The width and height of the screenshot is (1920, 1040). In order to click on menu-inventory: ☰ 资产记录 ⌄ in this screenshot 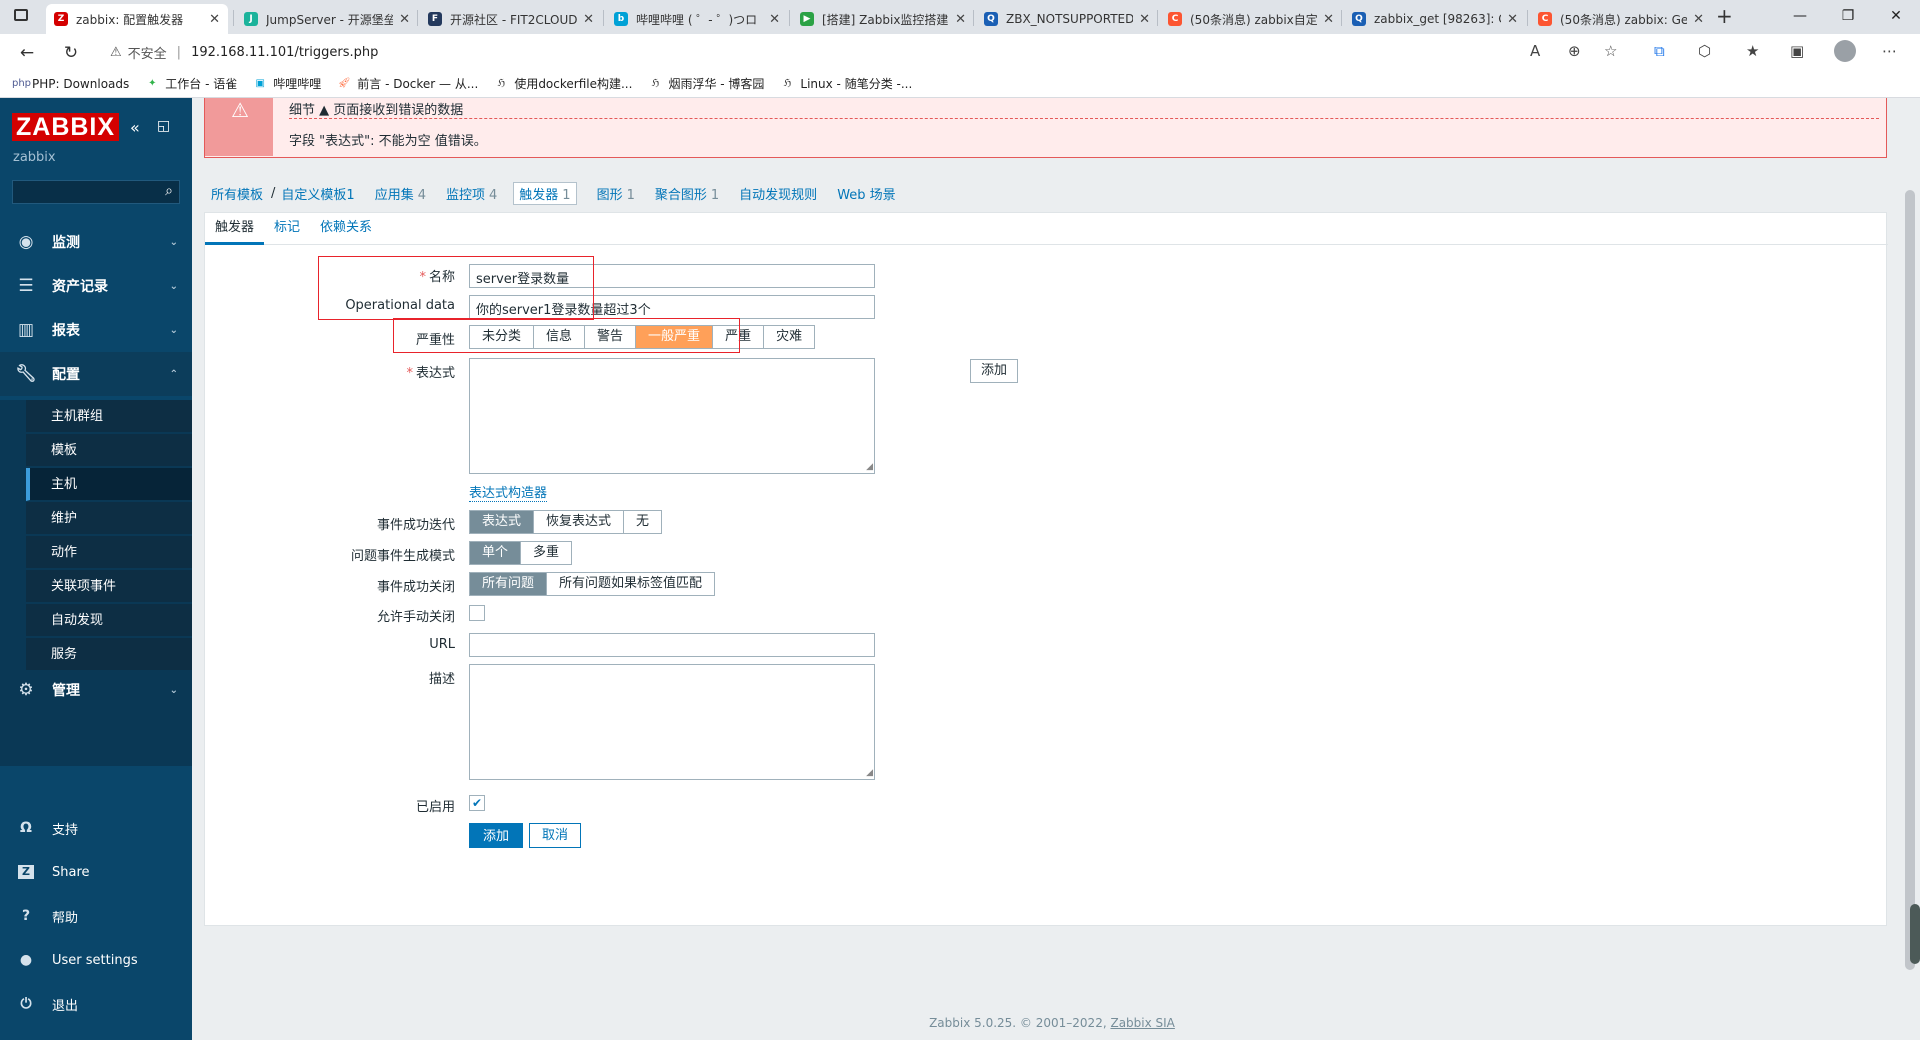, I will do `click(96, 286)`.